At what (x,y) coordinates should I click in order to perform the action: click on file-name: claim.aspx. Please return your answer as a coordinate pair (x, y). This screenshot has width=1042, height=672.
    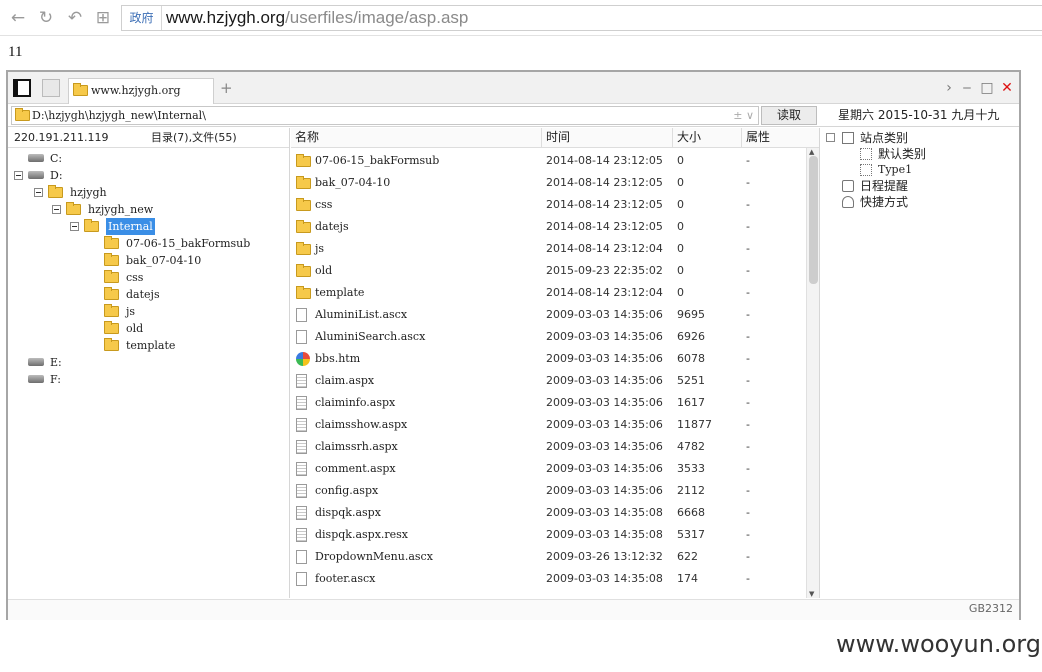
    Looking at the image, I should click on (344, 381).